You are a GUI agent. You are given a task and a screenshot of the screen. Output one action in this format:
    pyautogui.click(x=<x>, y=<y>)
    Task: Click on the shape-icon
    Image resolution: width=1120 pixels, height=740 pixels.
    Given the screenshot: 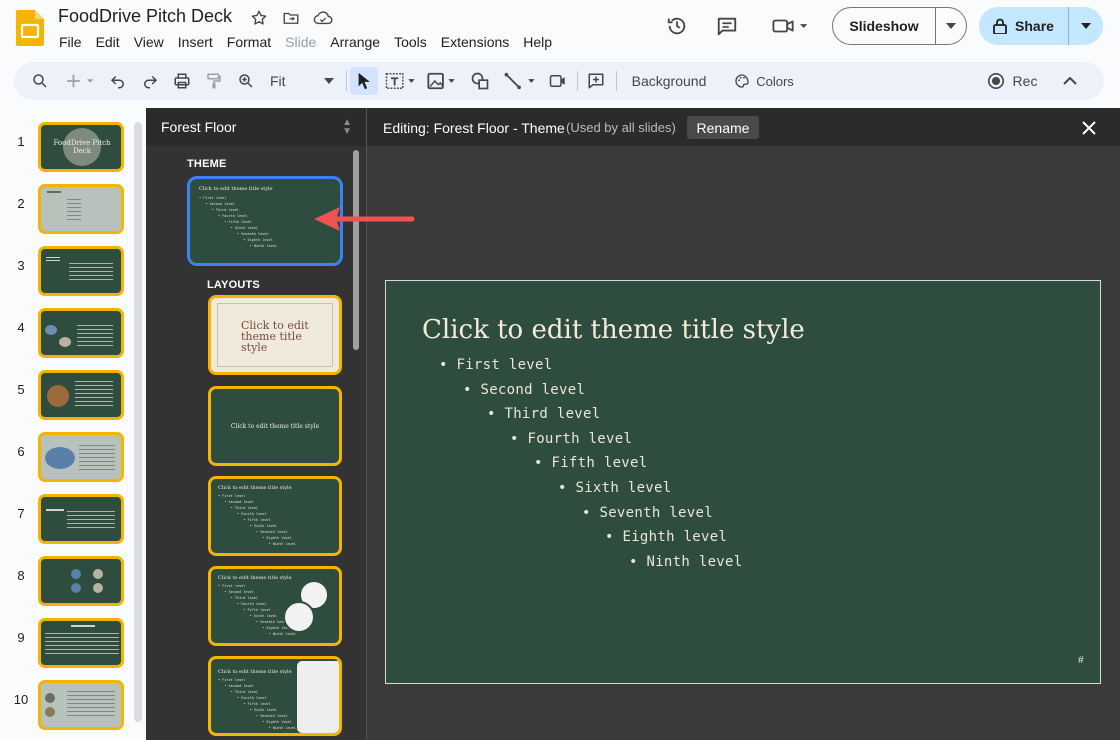 What is the action you would take?
    pyautogui.click(x=480, y=81)
    